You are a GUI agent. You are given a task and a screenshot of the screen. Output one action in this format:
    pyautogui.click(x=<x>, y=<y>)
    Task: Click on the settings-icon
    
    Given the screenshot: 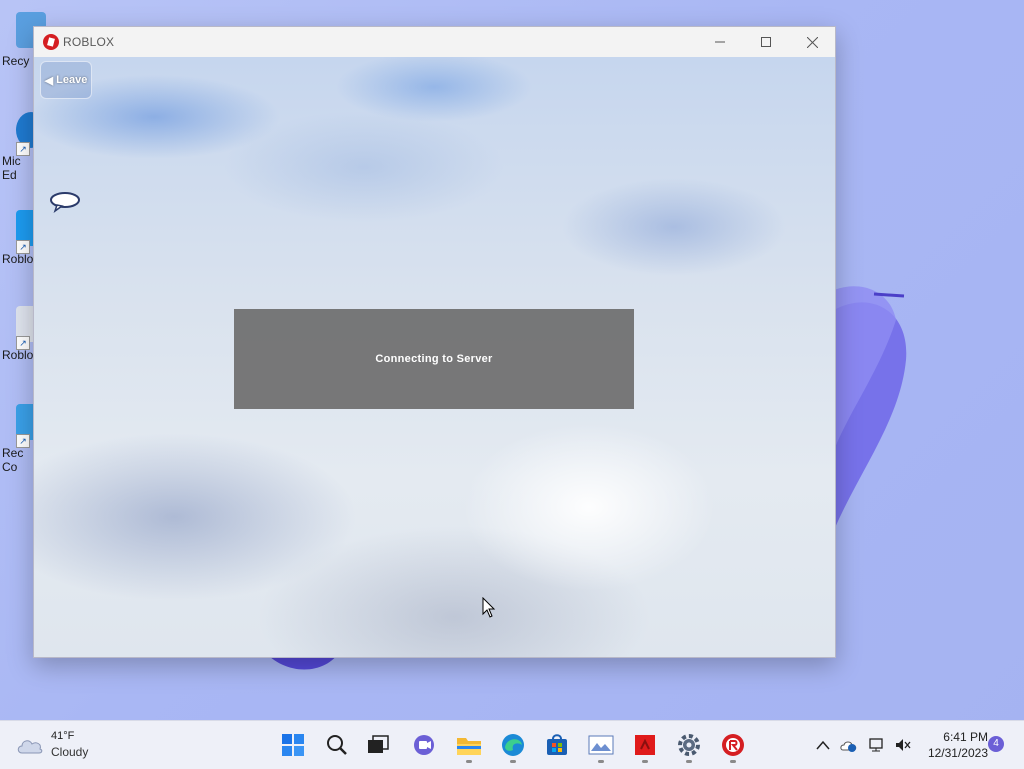 What is the action you would take?
    pyautogui.click(x=689, y=745)
    